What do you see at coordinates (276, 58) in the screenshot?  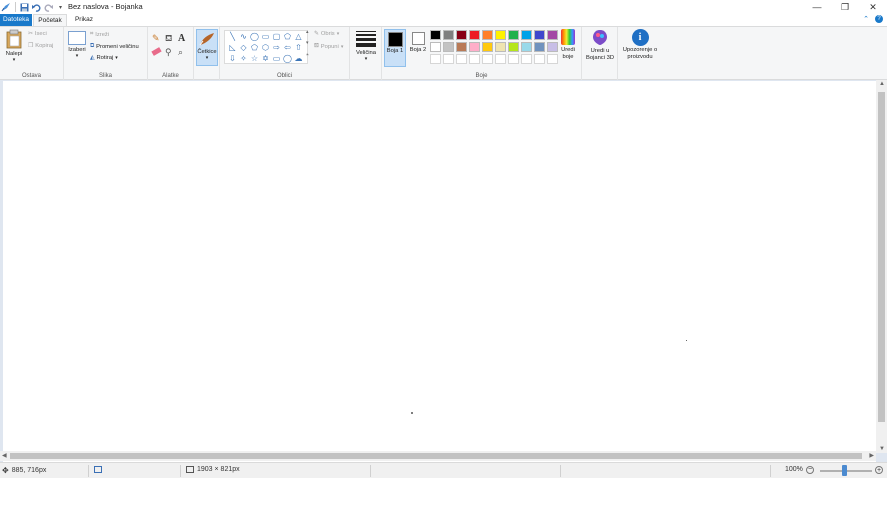 I see `rect-callout-shape-icon: ▭` at bounding box center [276, 58].